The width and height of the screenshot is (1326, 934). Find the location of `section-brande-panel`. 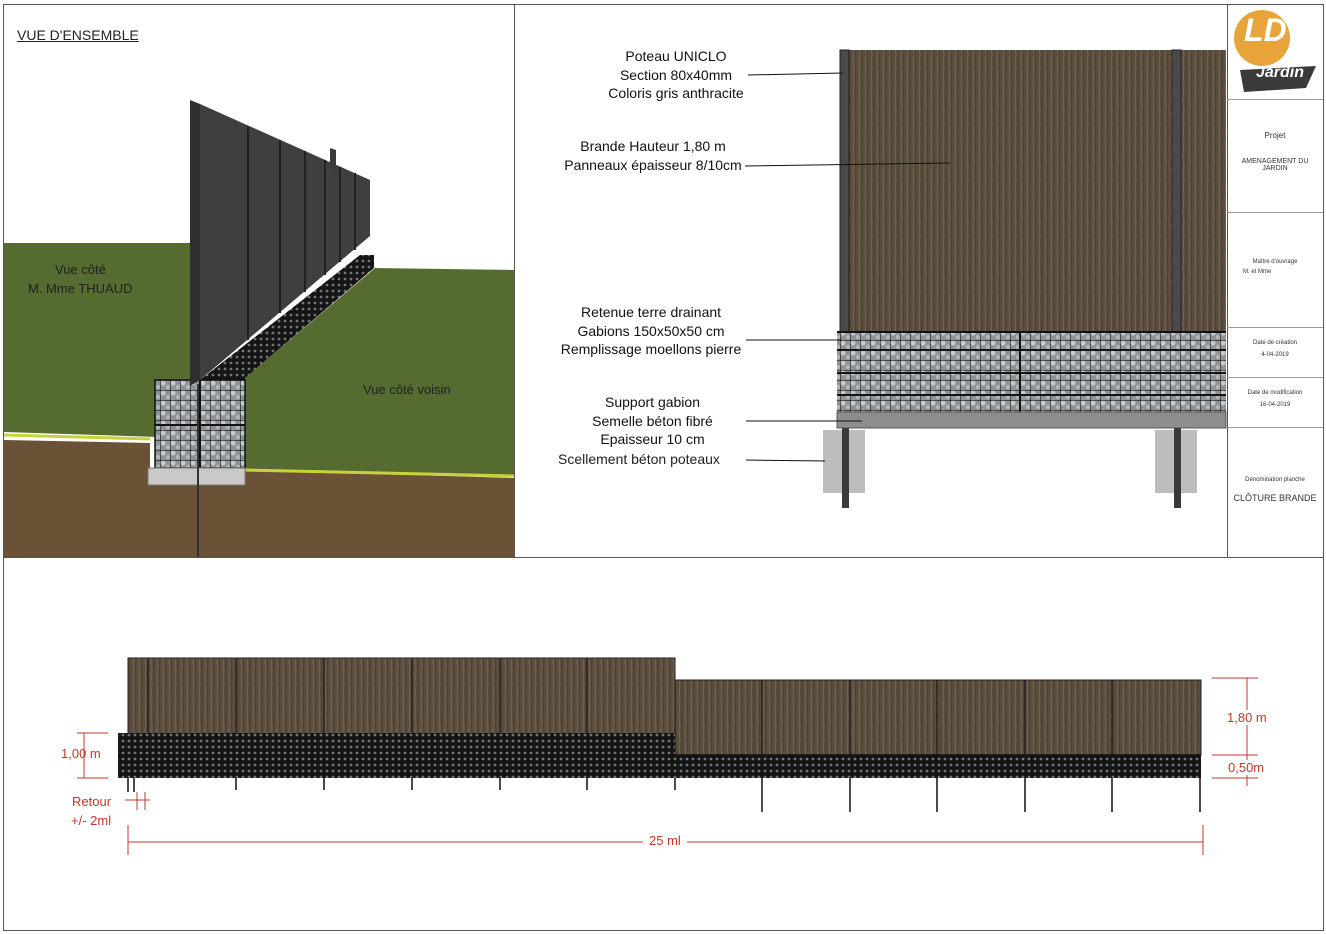

section-brande-panel is located at coordinates (1033, 192).